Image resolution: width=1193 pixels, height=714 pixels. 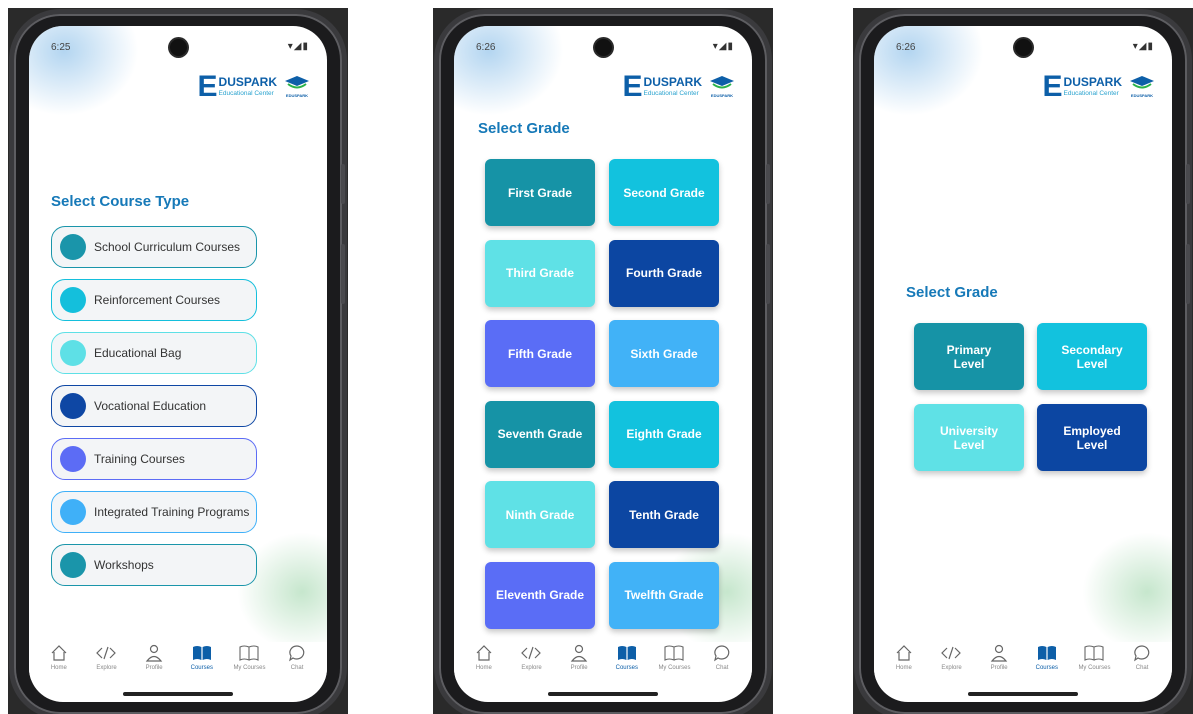 What do you see at coordinates (154, 512) in the screenshot?
I see `course-type-option: Integrated Training Programs` at bounding box center [154, 512].